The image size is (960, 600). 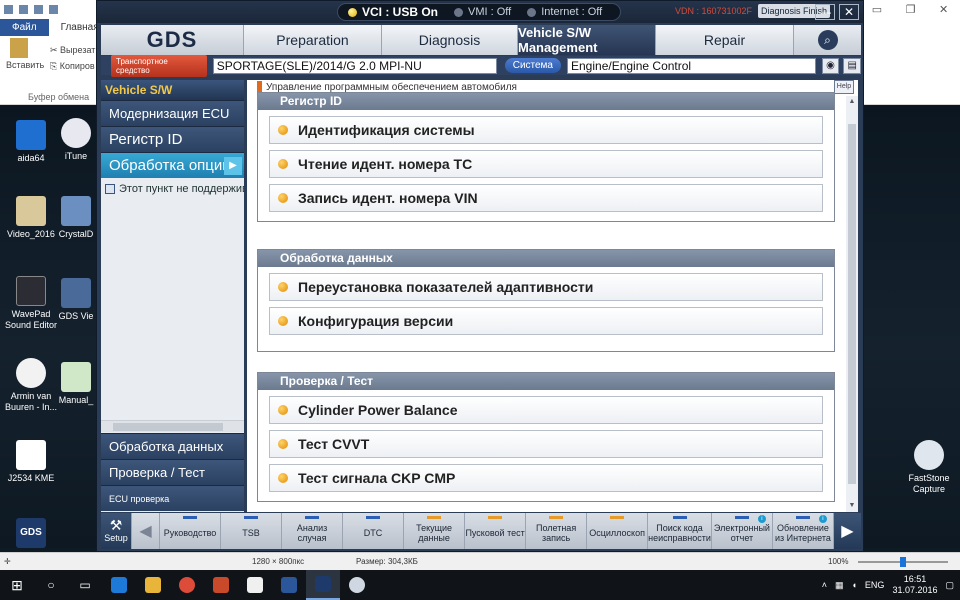 I want to click on copy-button: ⎘ Копиров, so click(x=72, y=66).